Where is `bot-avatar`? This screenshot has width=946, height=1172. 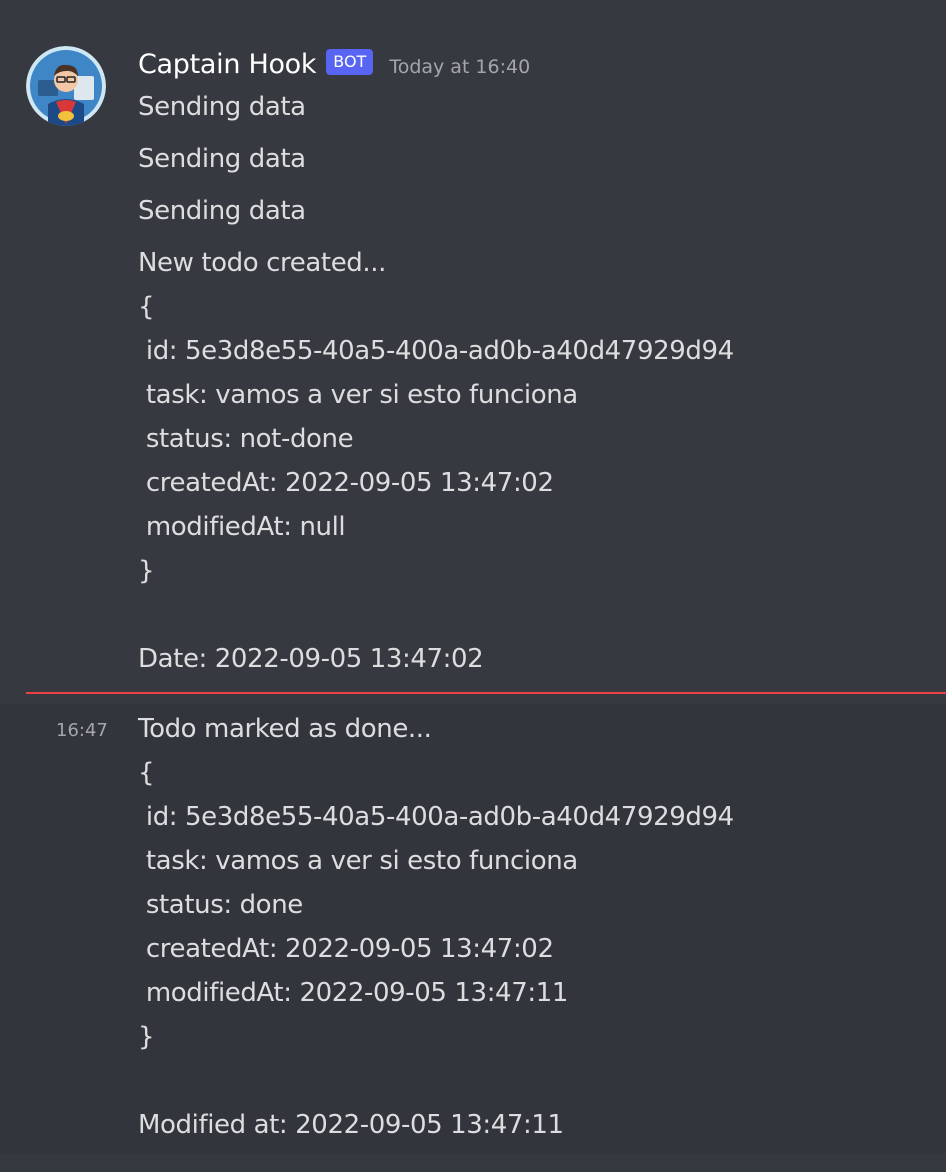
bot-avatar is located at coordinates (66, 86).